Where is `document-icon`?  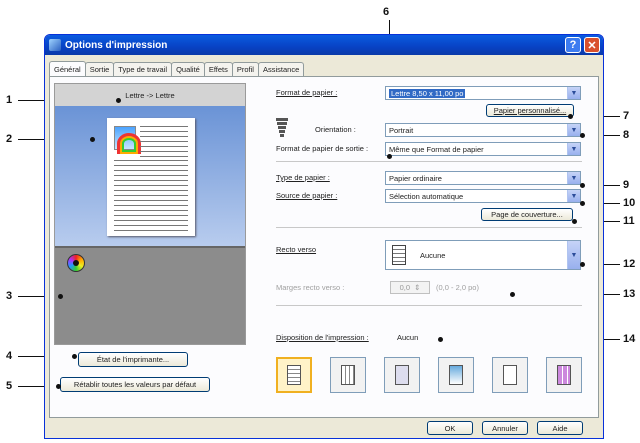
document-icon is located at coordinates (399, 255).